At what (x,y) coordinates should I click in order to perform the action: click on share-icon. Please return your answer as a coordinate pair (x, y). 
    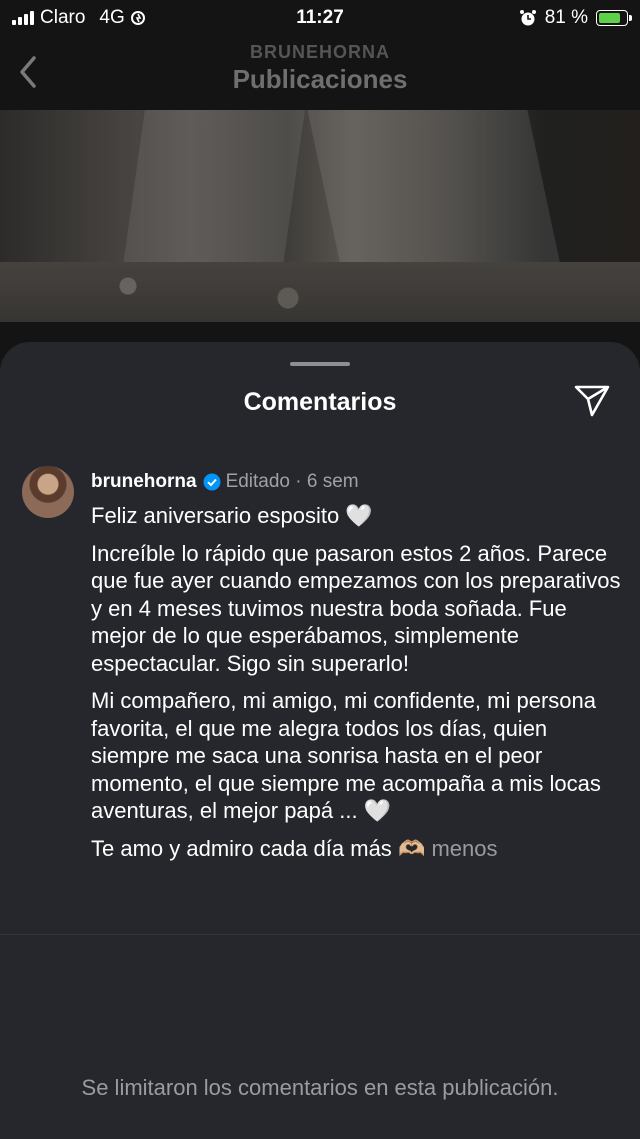
    Looking at the image, I should click on (592, 401).